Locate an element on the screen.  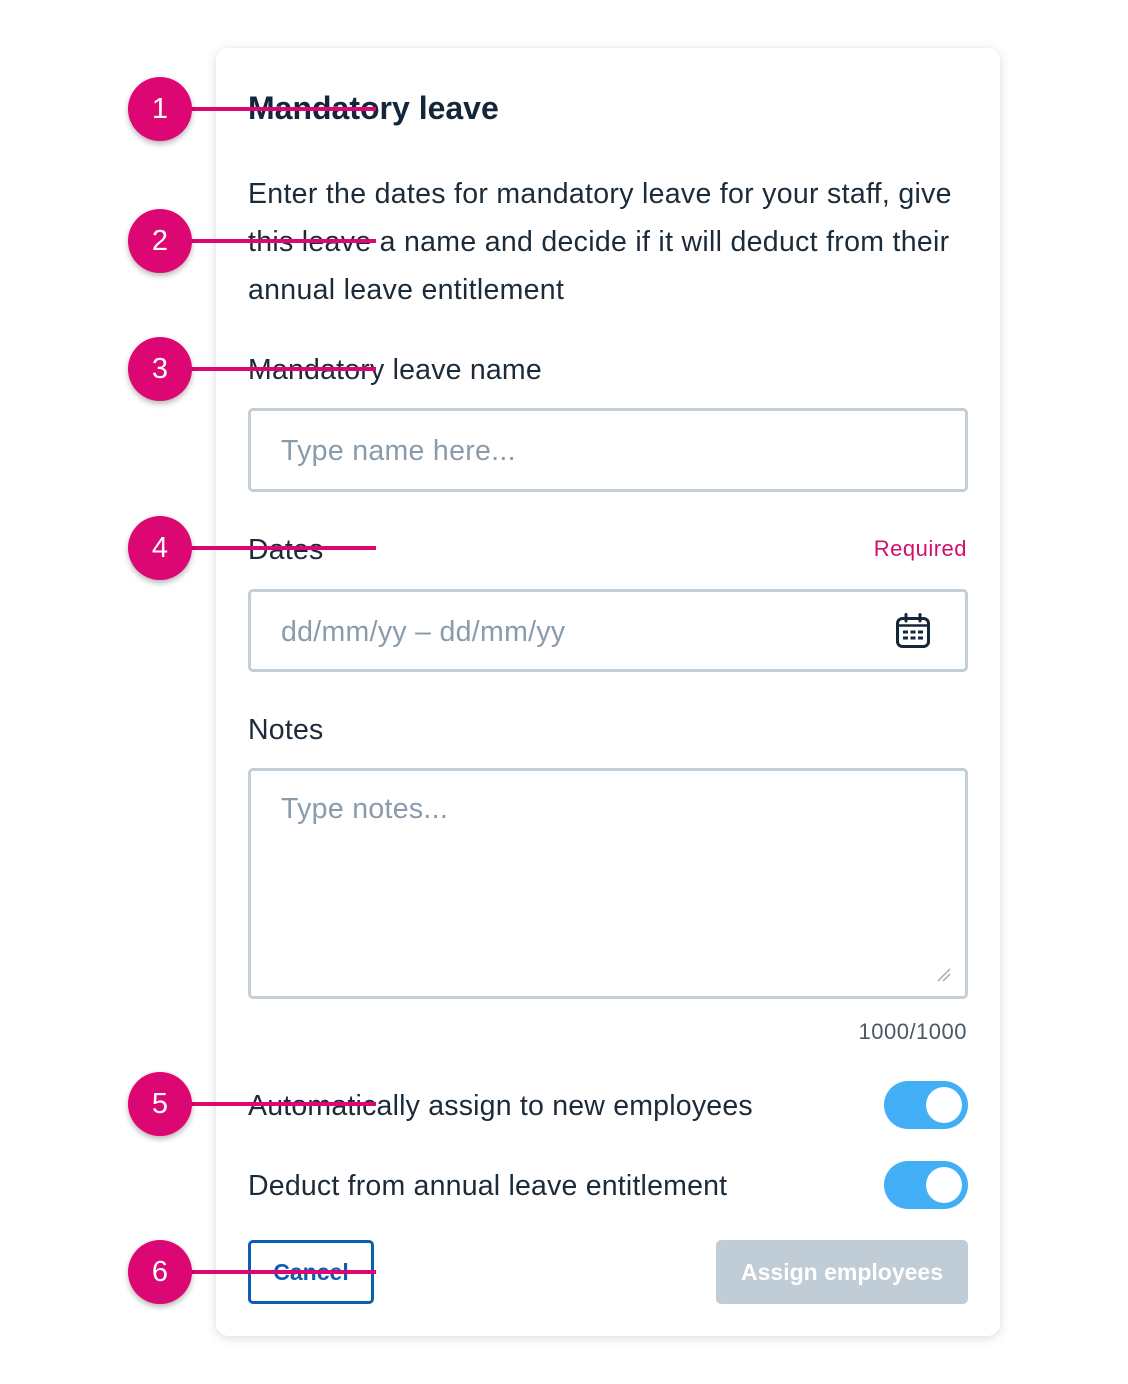
annotation-number: 4 is located at coordinates (160, 548).